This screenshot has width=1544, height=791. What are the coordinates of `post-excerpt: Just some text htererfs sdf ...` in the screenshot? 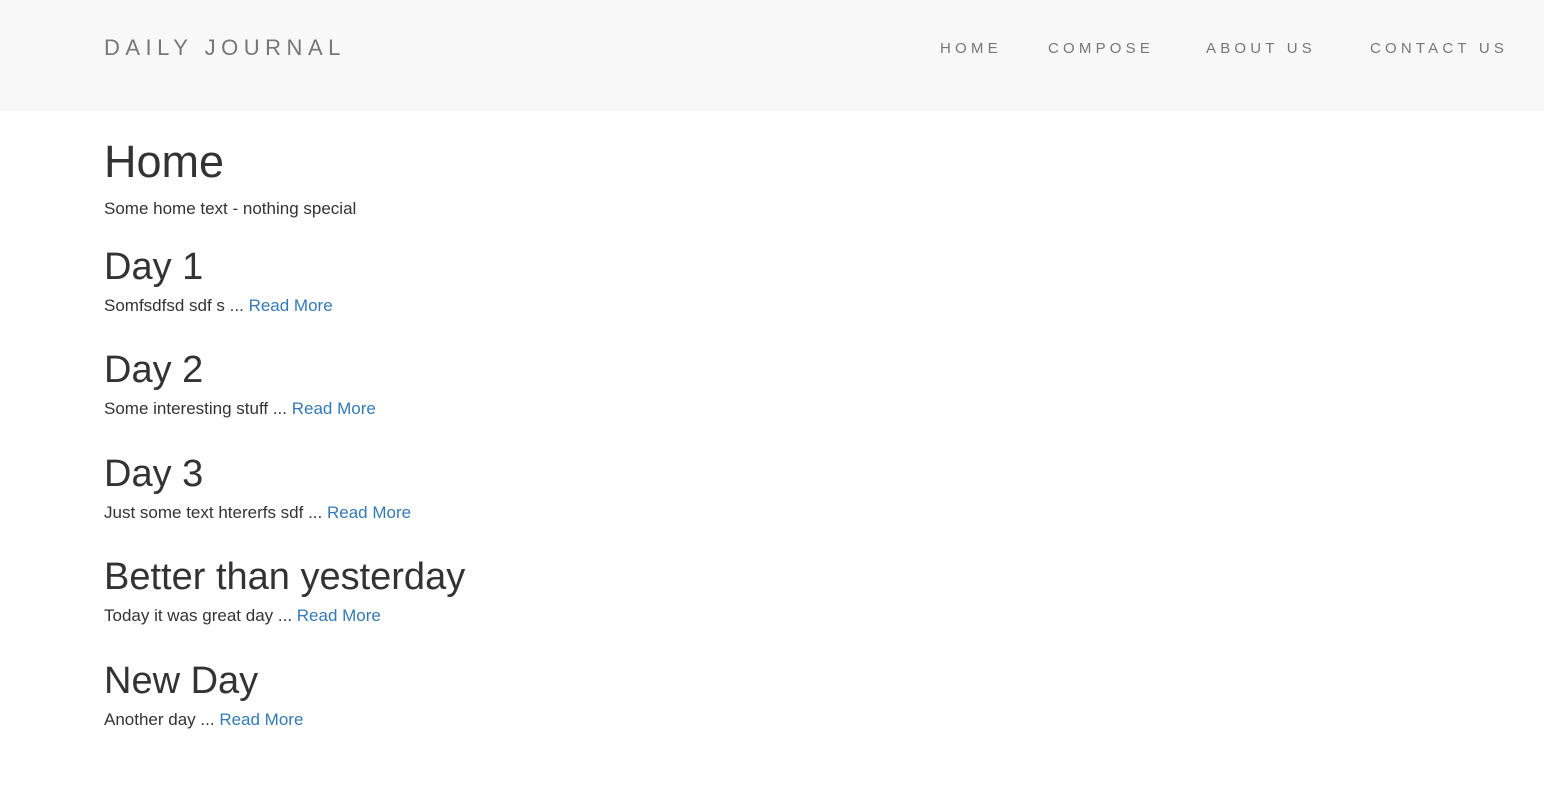 It's located at (213, 512).